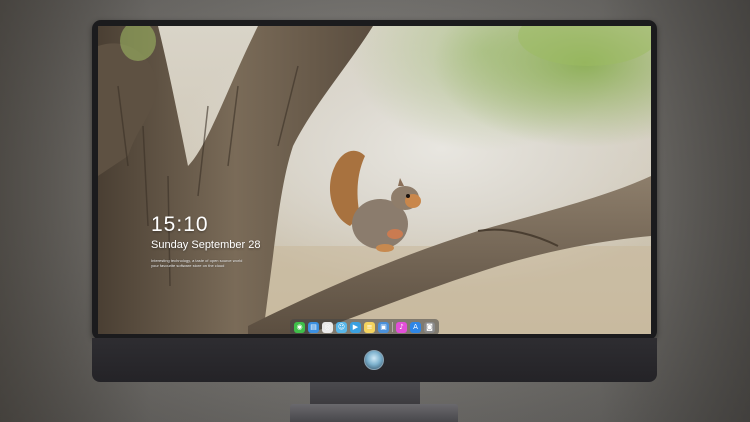  I want to click on chat-icon: ◉, so click(299, 327).